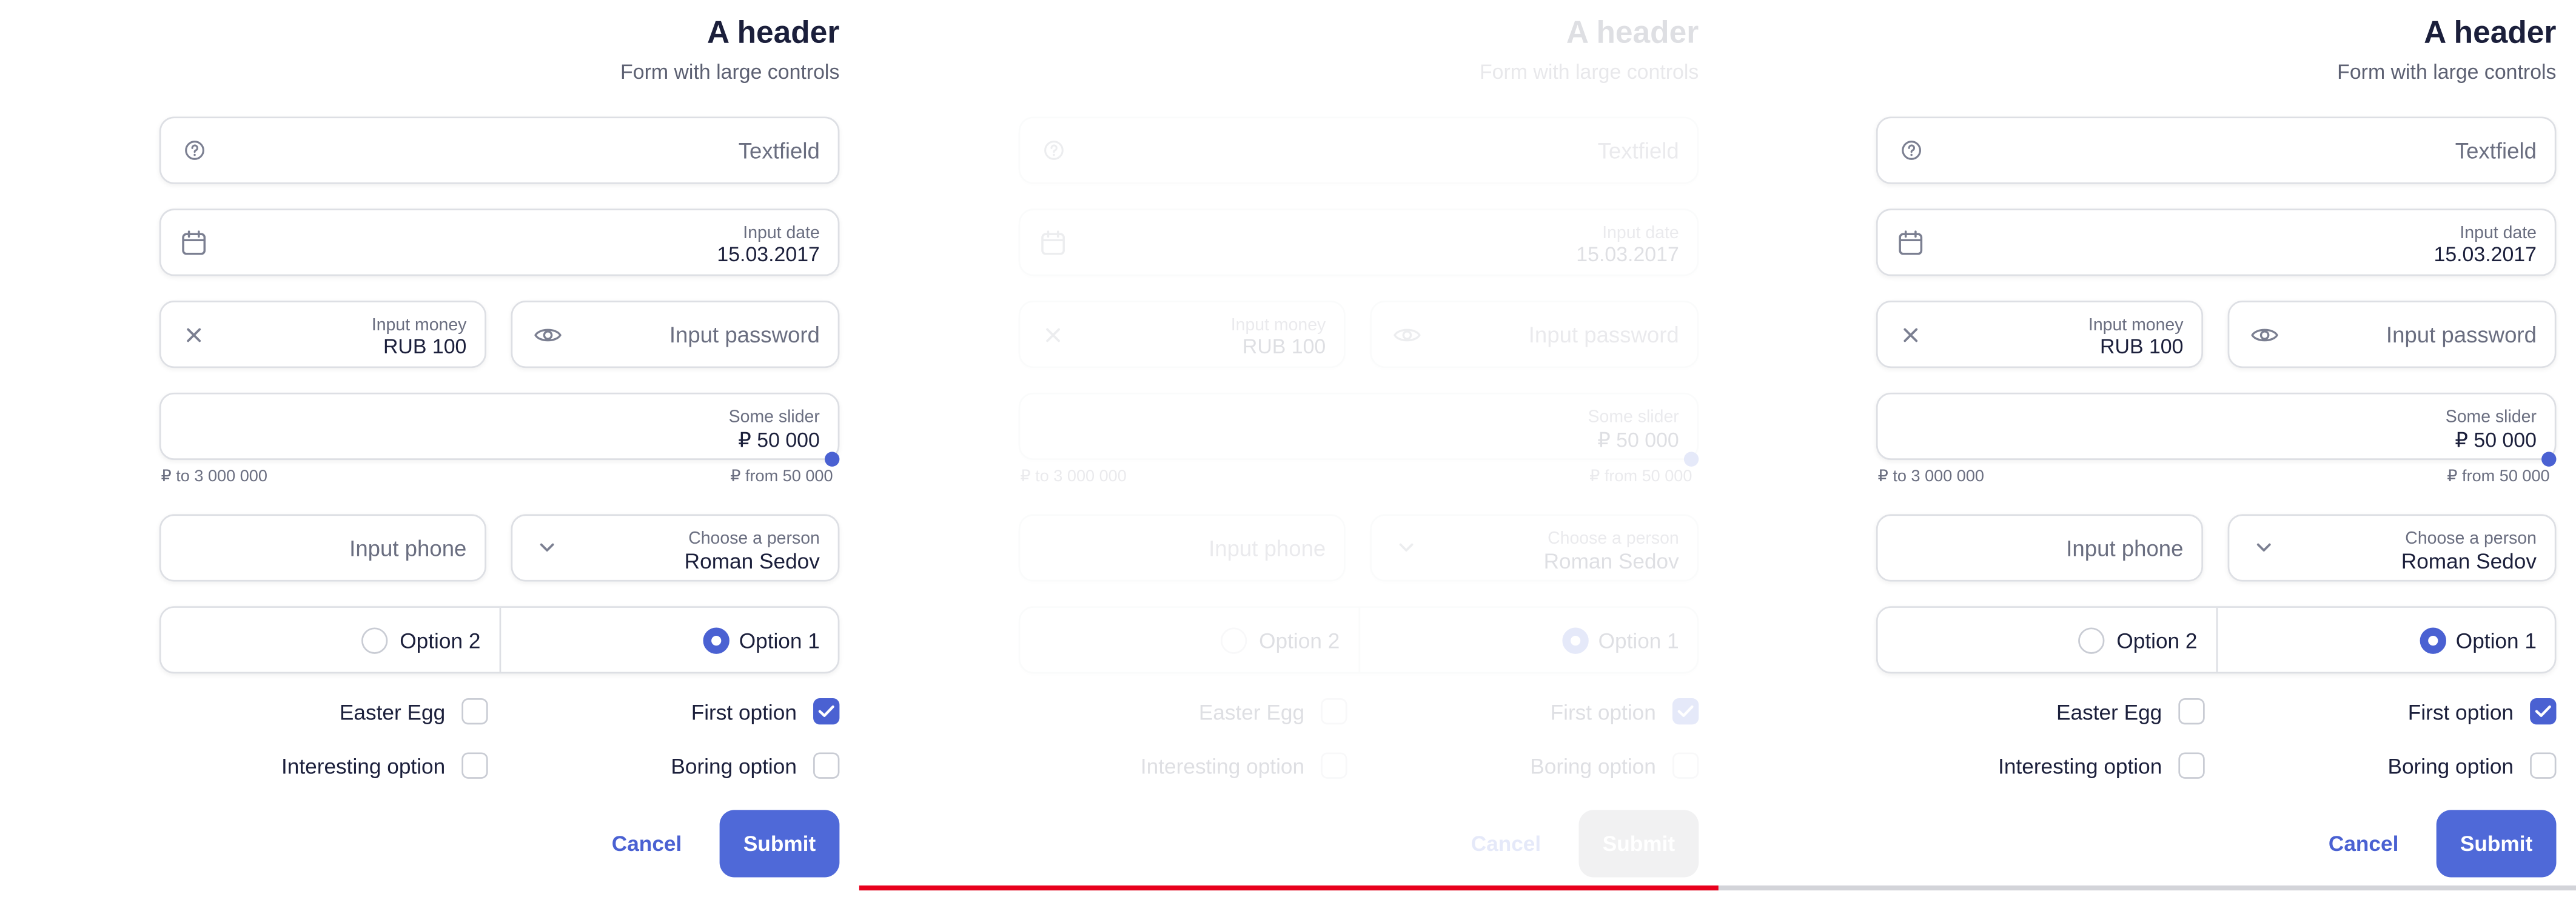 The image size is (2576, 897). I want to click on checkbox-interesting-option-label: Interesting option, so click(363, 765).